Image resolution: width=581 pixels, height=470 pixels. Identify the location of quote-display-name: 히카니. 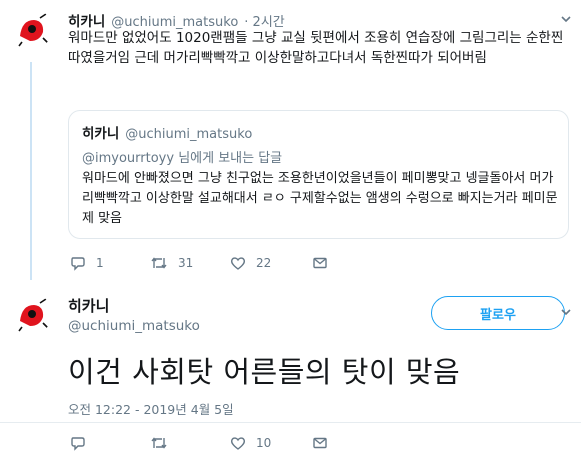
(101, 134).